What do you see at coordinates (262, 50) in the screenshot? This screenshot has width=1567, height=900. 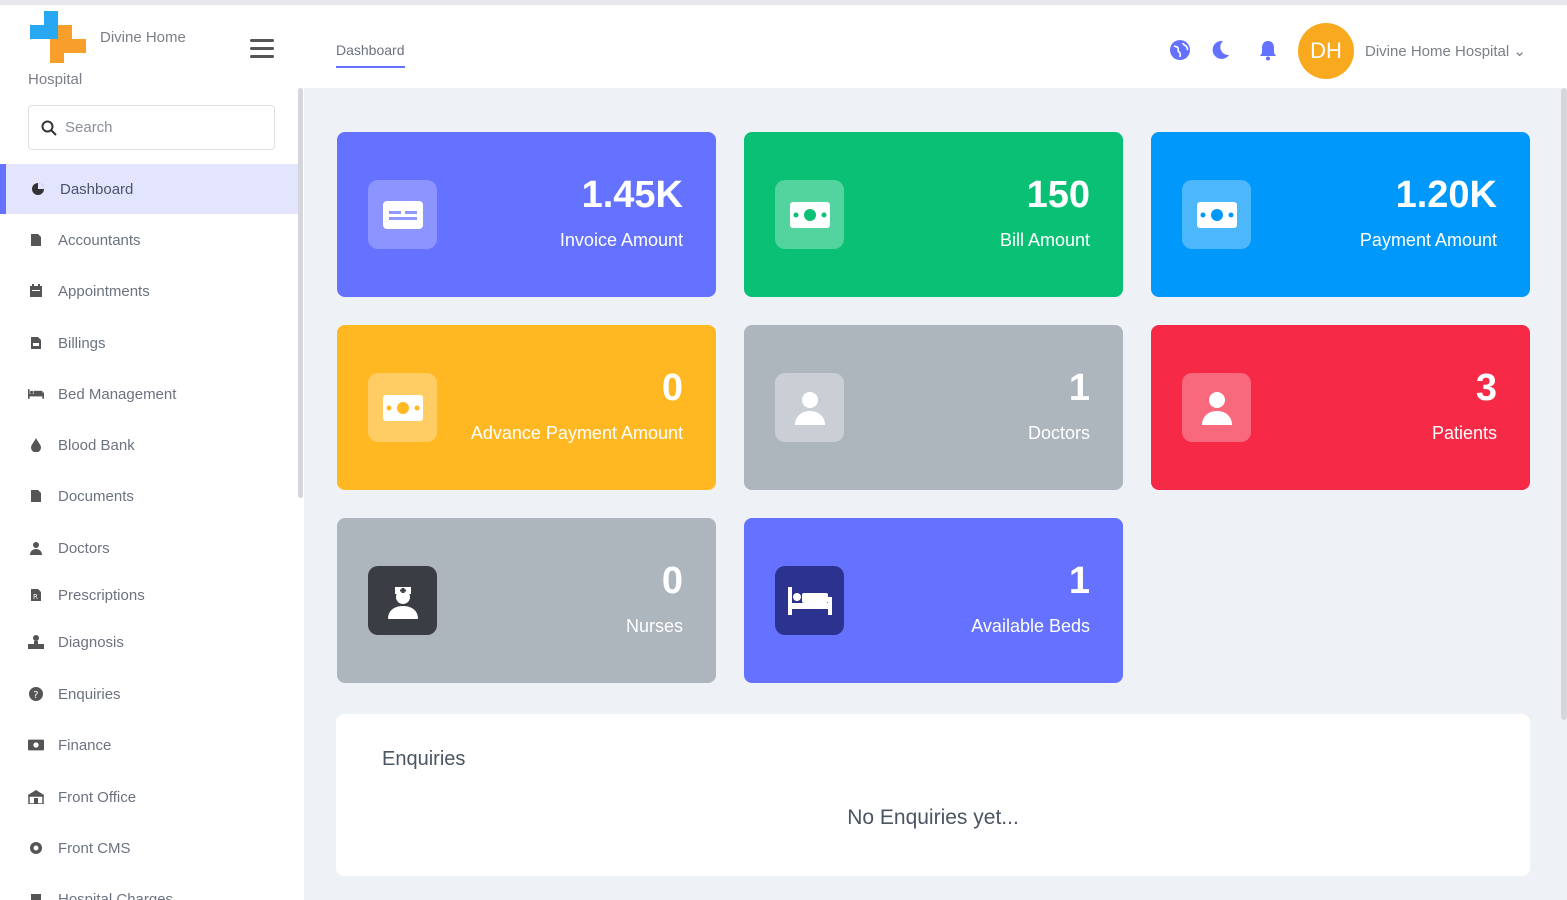 I see `menu-icon` at bounding box center [262, 50].